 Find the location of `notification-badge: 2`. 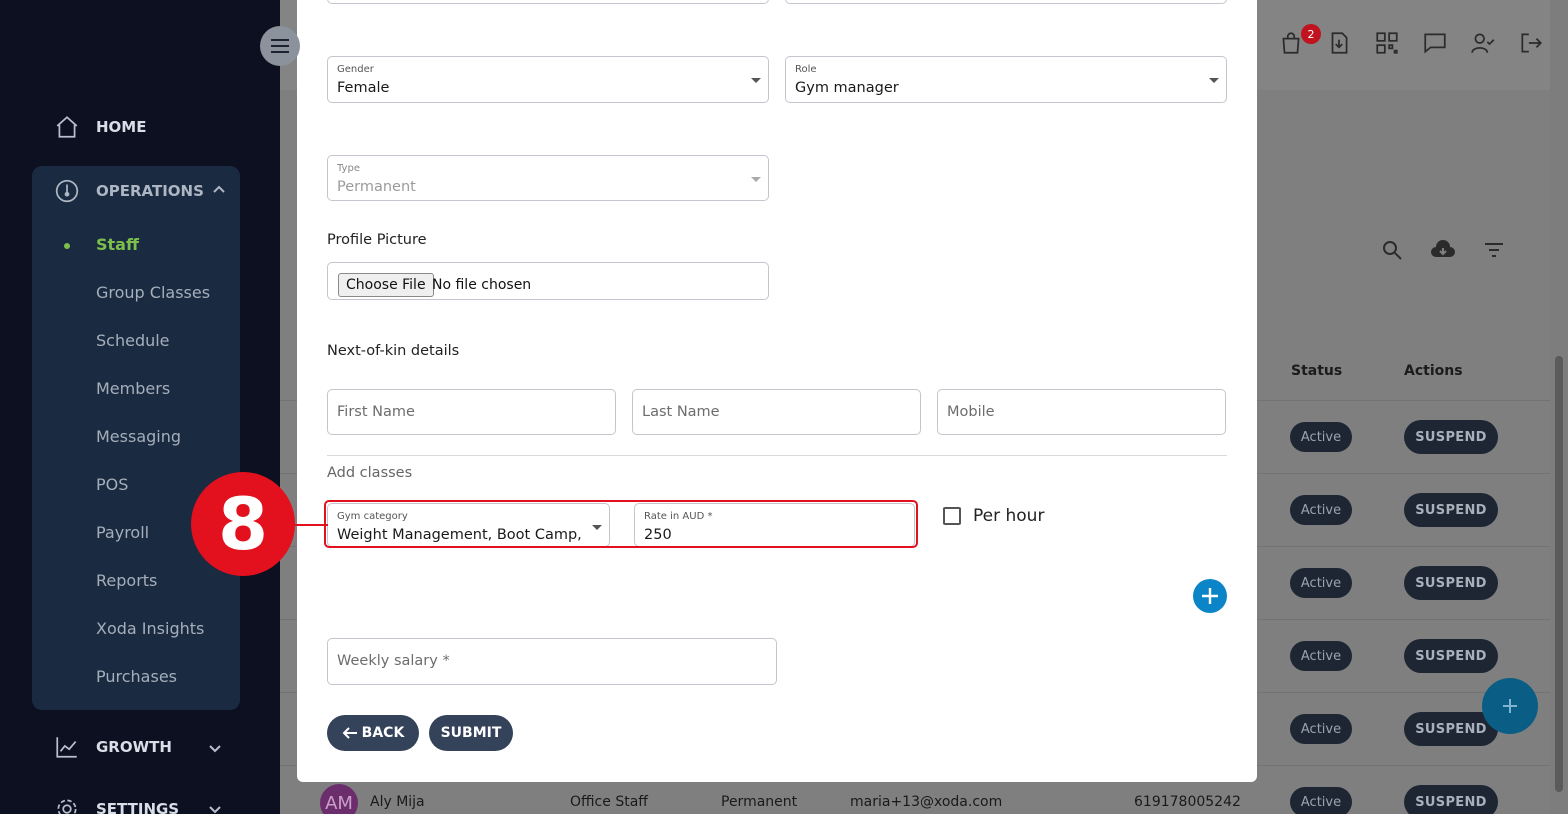

notification-badge: 2 is located at coordinates (1311, 34).